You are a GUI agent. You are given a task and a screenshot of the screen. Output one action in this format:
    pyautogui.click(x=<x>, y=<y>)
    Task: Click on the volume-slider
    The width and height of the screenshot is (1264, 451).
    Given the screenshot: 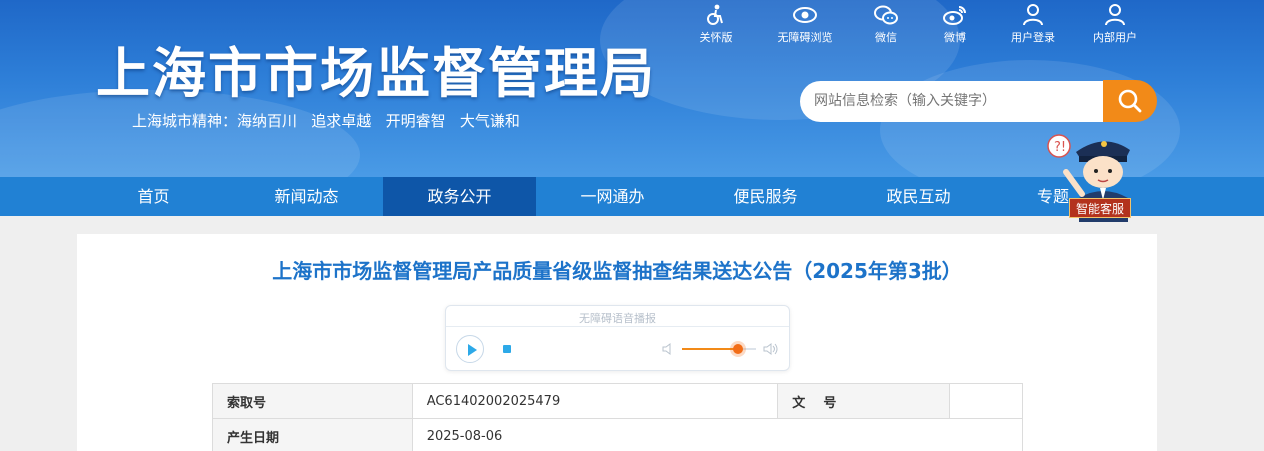 What is the action you would take?
    pyautogui.click(x=719, y=349)
    